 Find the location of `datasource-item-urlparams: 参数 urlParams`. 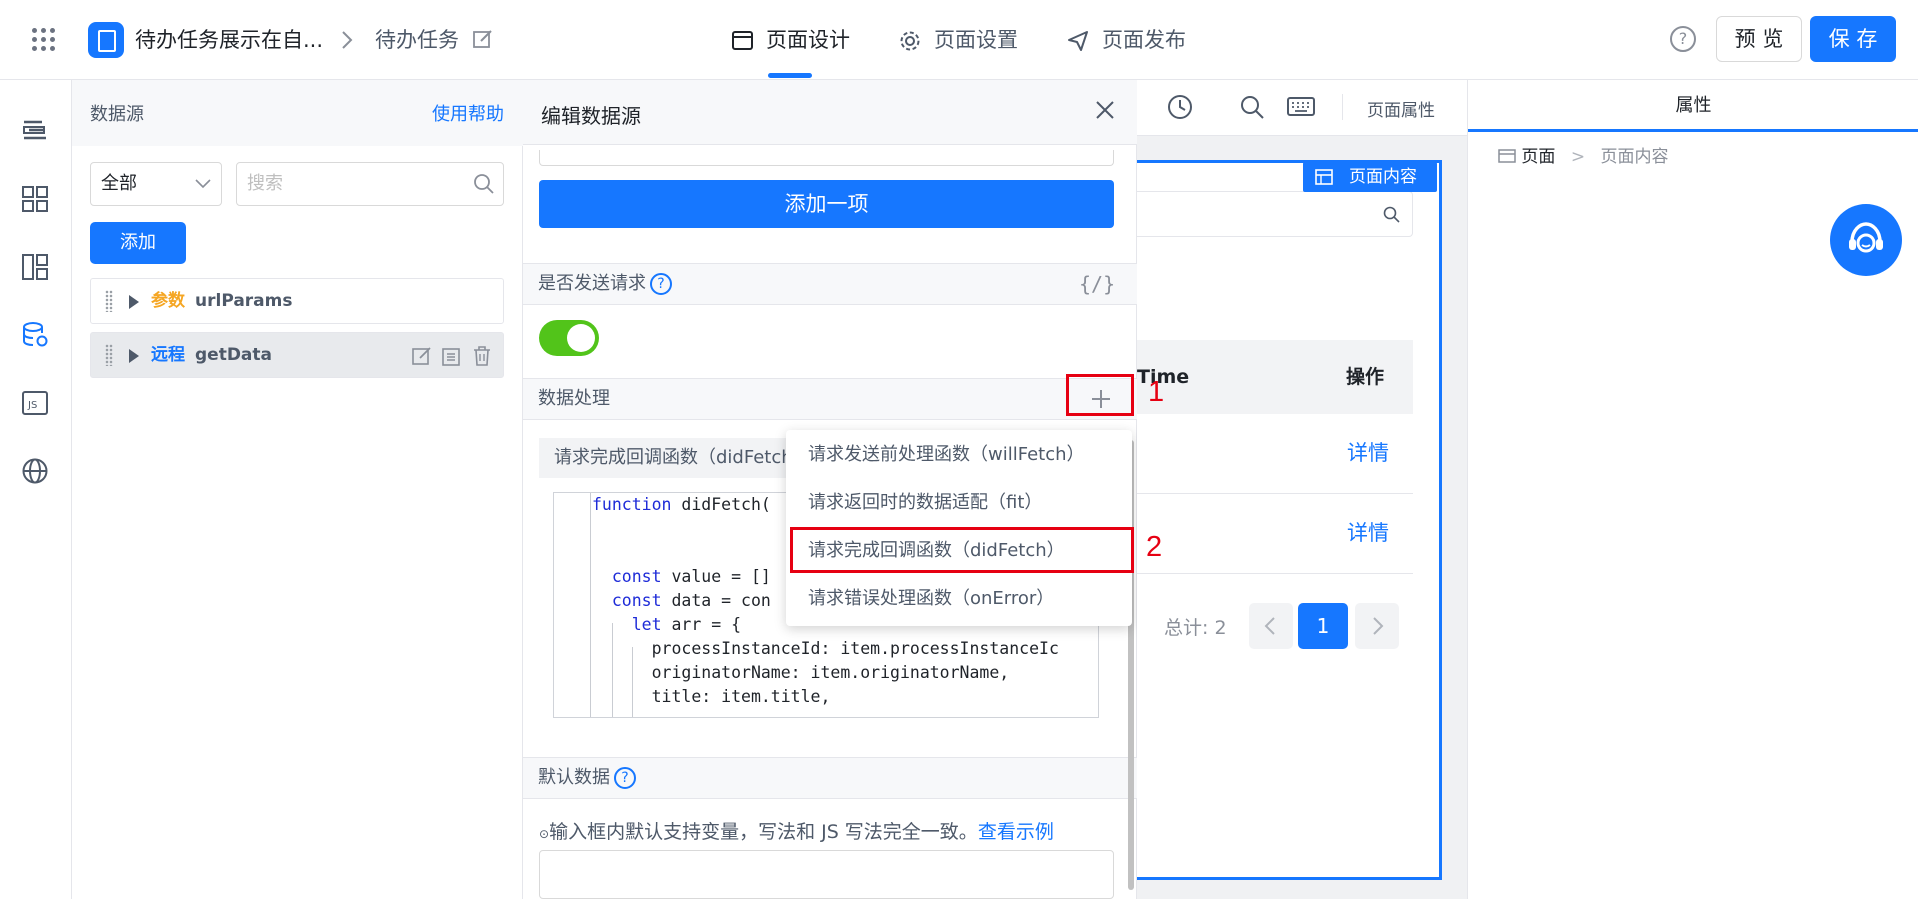

datasource-item-urlparams: 参数 urlParams is located at coordinates (297, 301).